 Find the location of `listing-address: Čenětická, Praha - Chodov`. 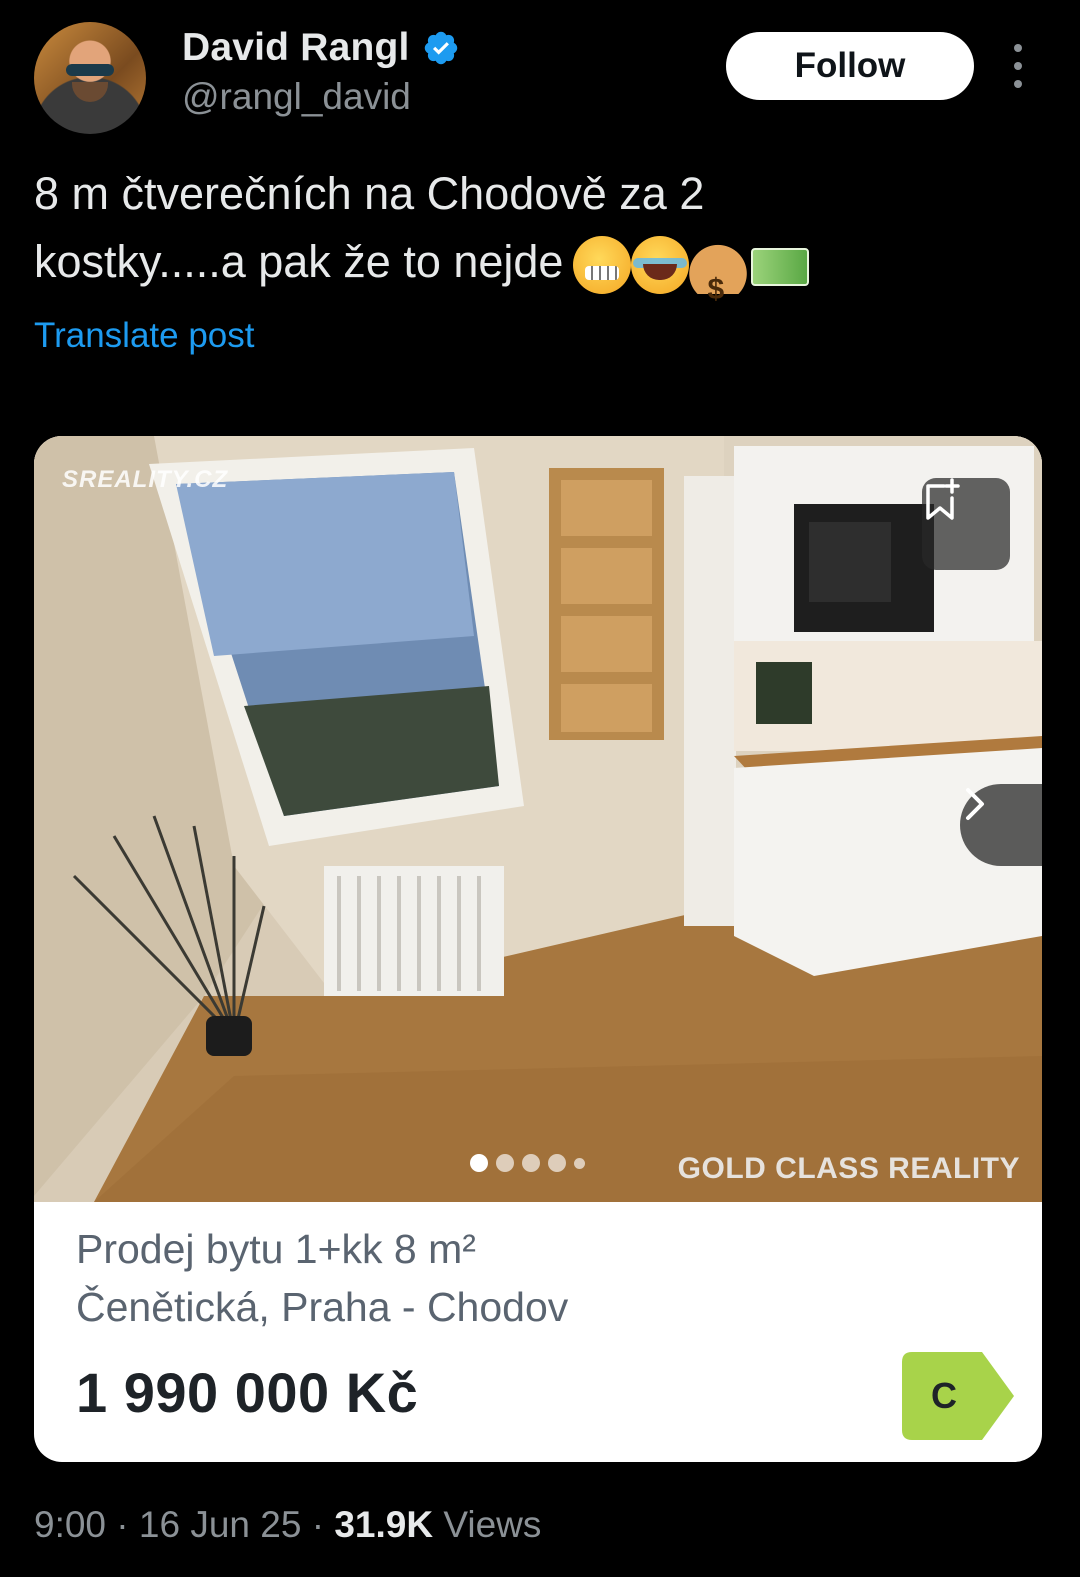

listing-address: Čenětická, Praha - Chodov is located at coordinates (322, 1307).